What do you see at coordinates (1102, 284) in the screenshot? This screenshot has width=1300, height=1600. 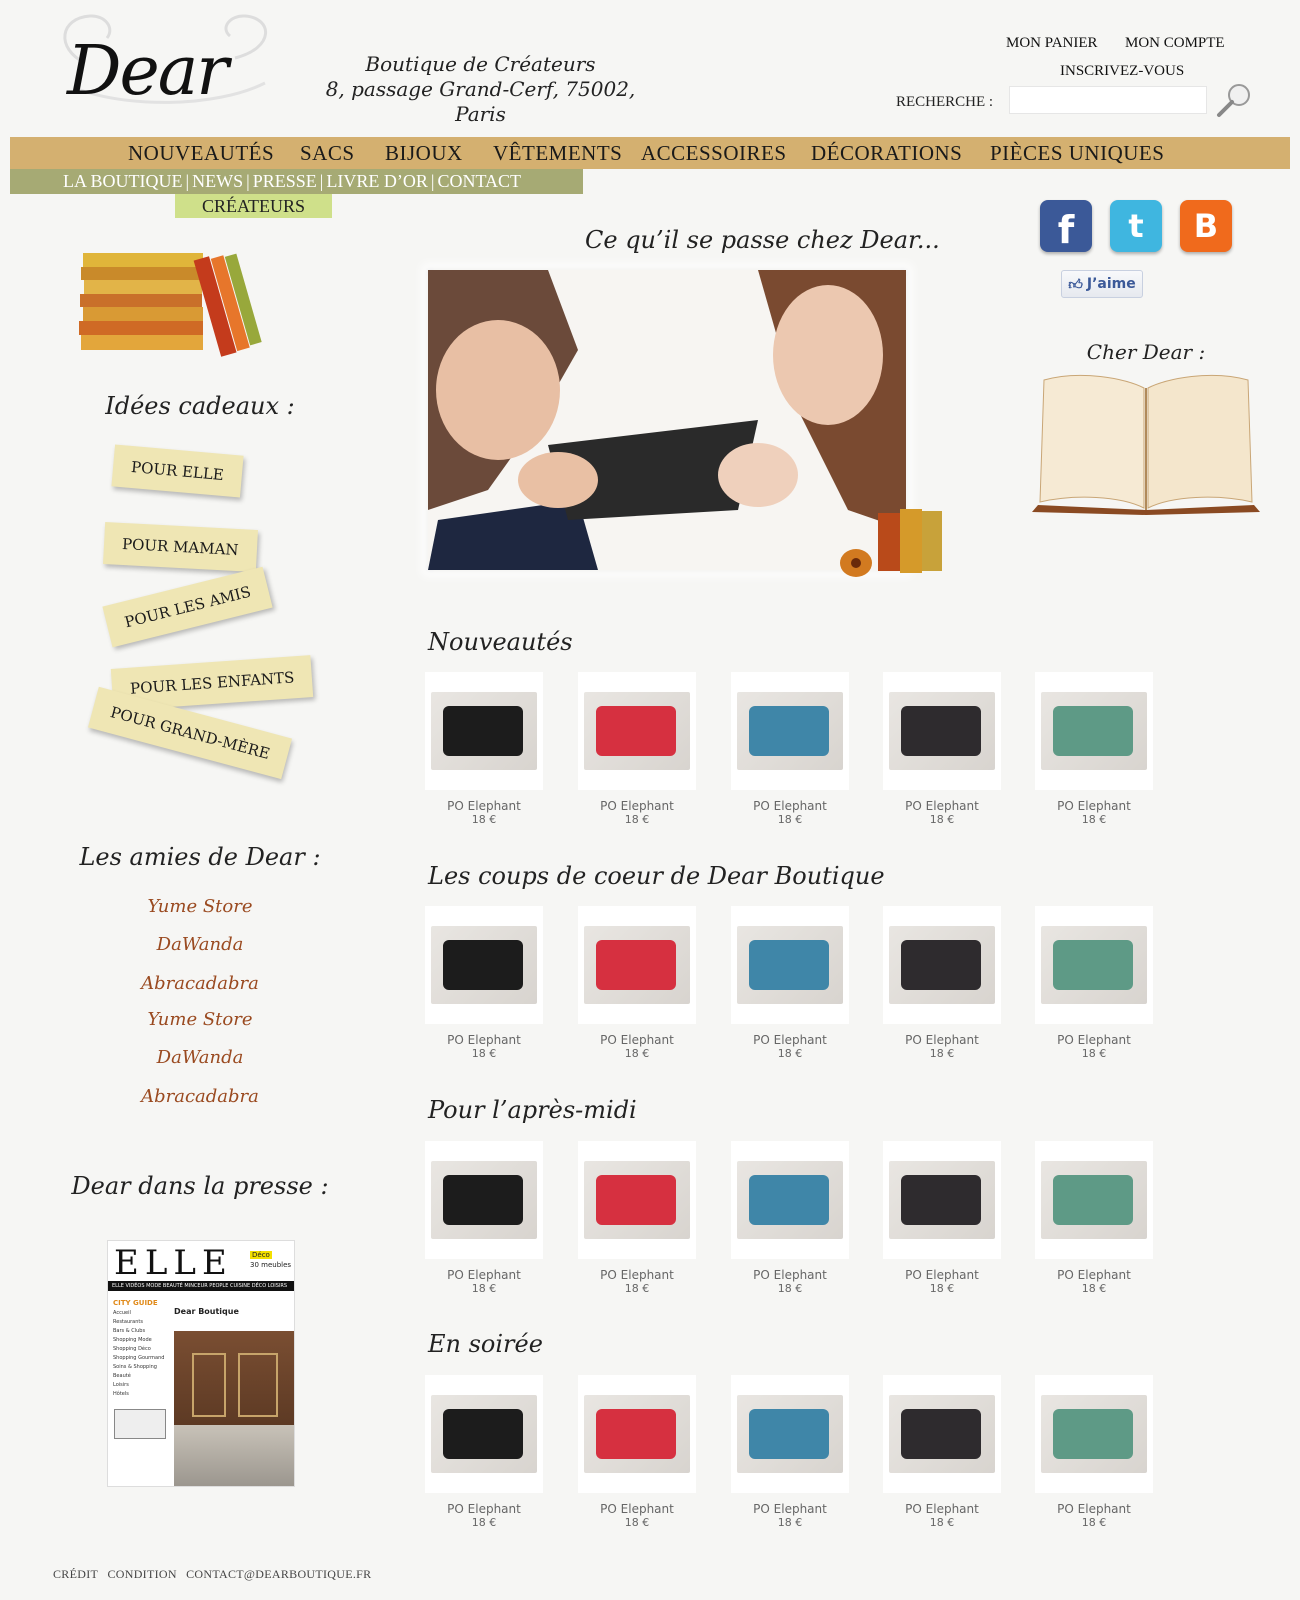 I see `like-button: 👍︎ J’aime` at bounding box center [1102, 284].